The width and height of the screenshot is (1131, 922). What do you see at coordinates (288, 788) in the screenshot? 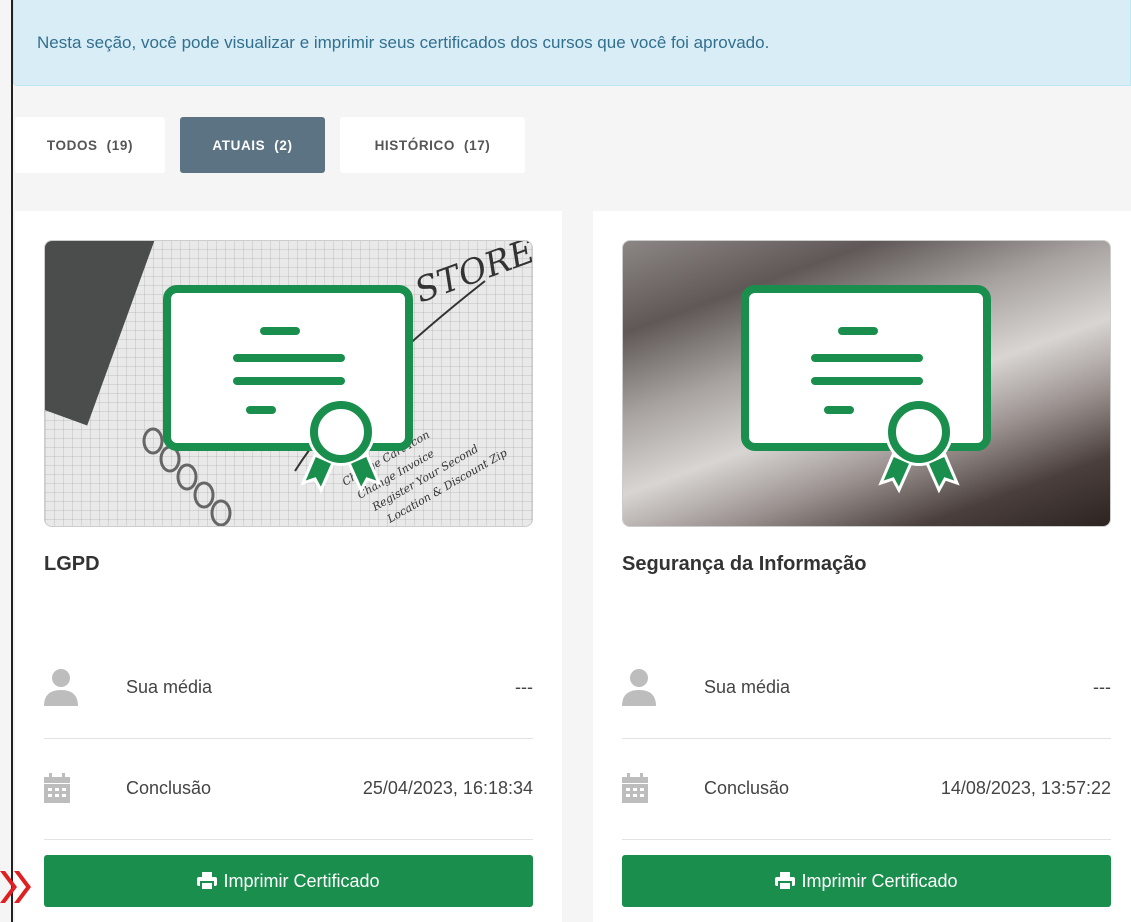
I see `conclusion-row: Conclusão 25/04/2023, 16:18:34` at bounding box center [288, 788].